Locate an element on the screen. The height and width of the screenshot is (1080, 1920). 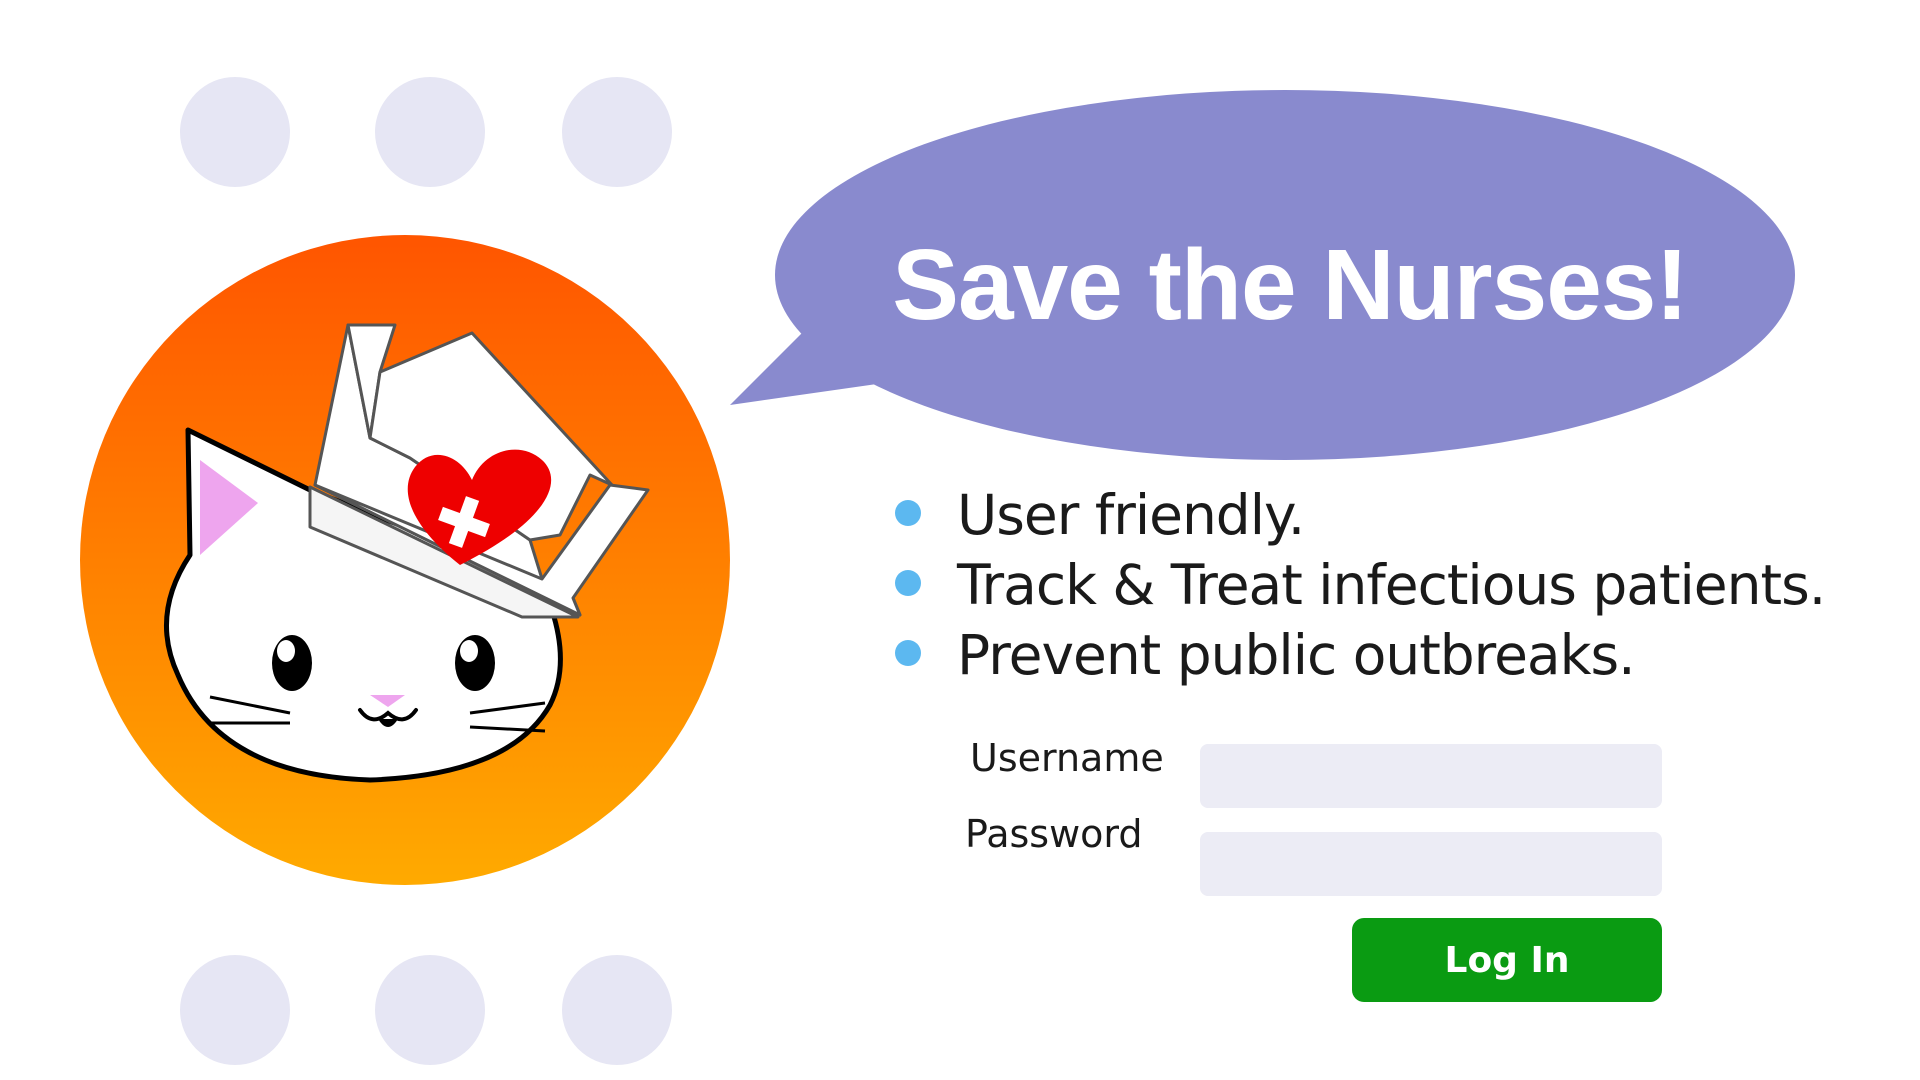
feature-text: Prevent public outbreaks. is located at coordinates (1296, 655).